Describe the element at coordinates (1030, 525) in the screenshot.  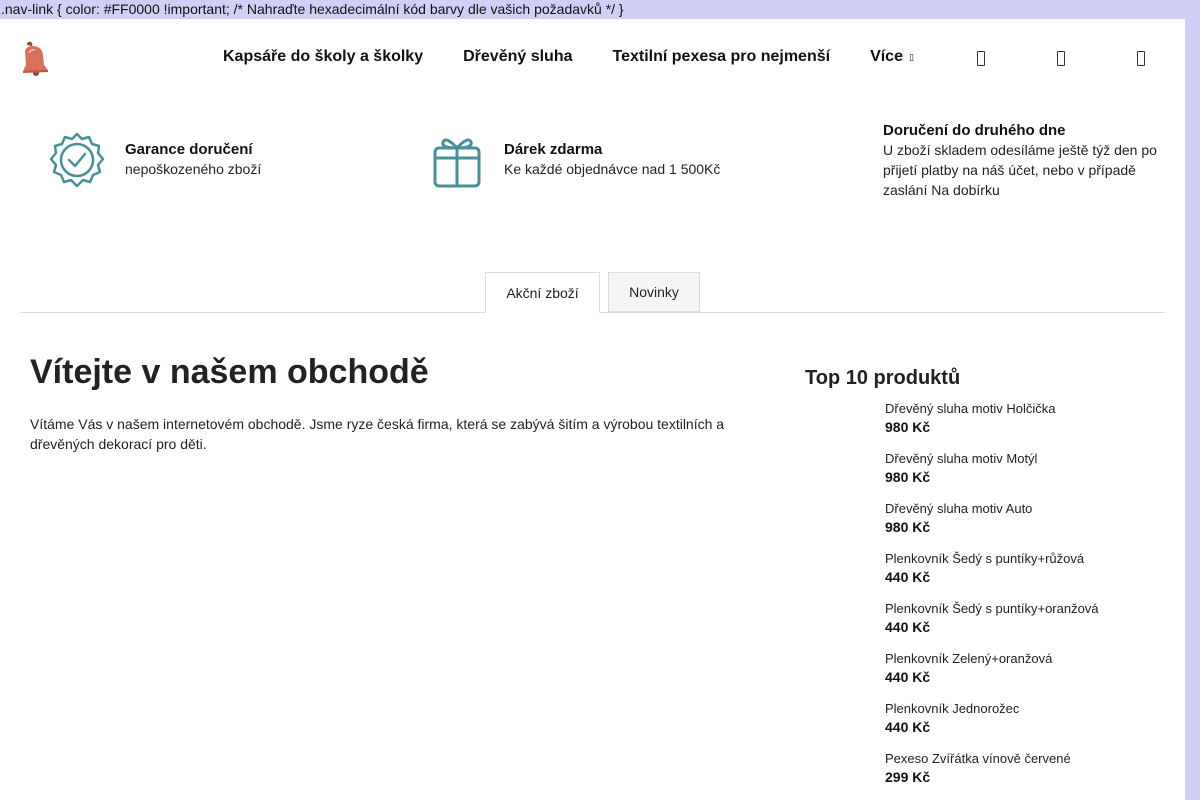
I see `list-item: Dřevěný sluha motiv Auto 980 Kč` at that location.